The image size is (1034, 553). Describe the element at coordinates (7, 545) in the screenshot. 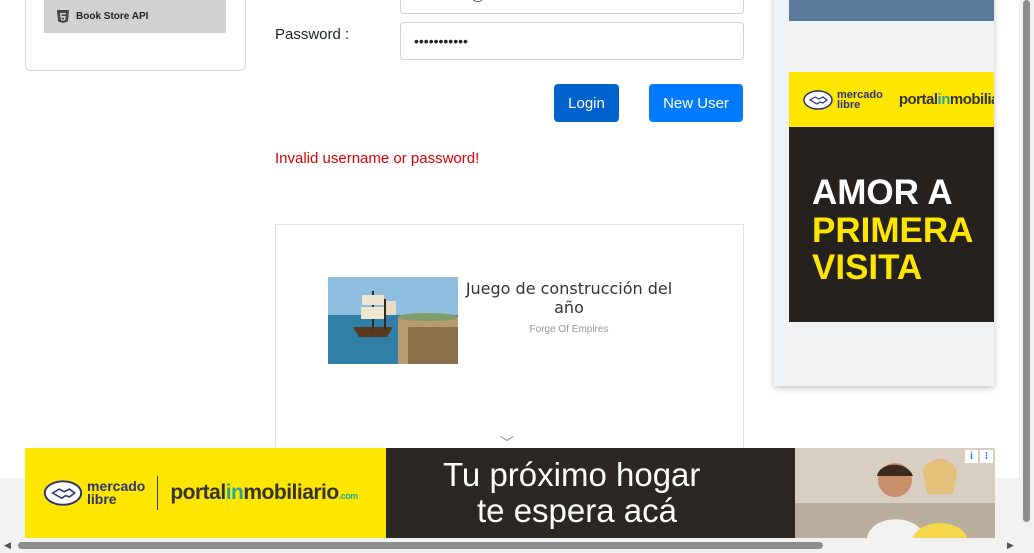

I see `scroll-left-icon: ◀` at that location.